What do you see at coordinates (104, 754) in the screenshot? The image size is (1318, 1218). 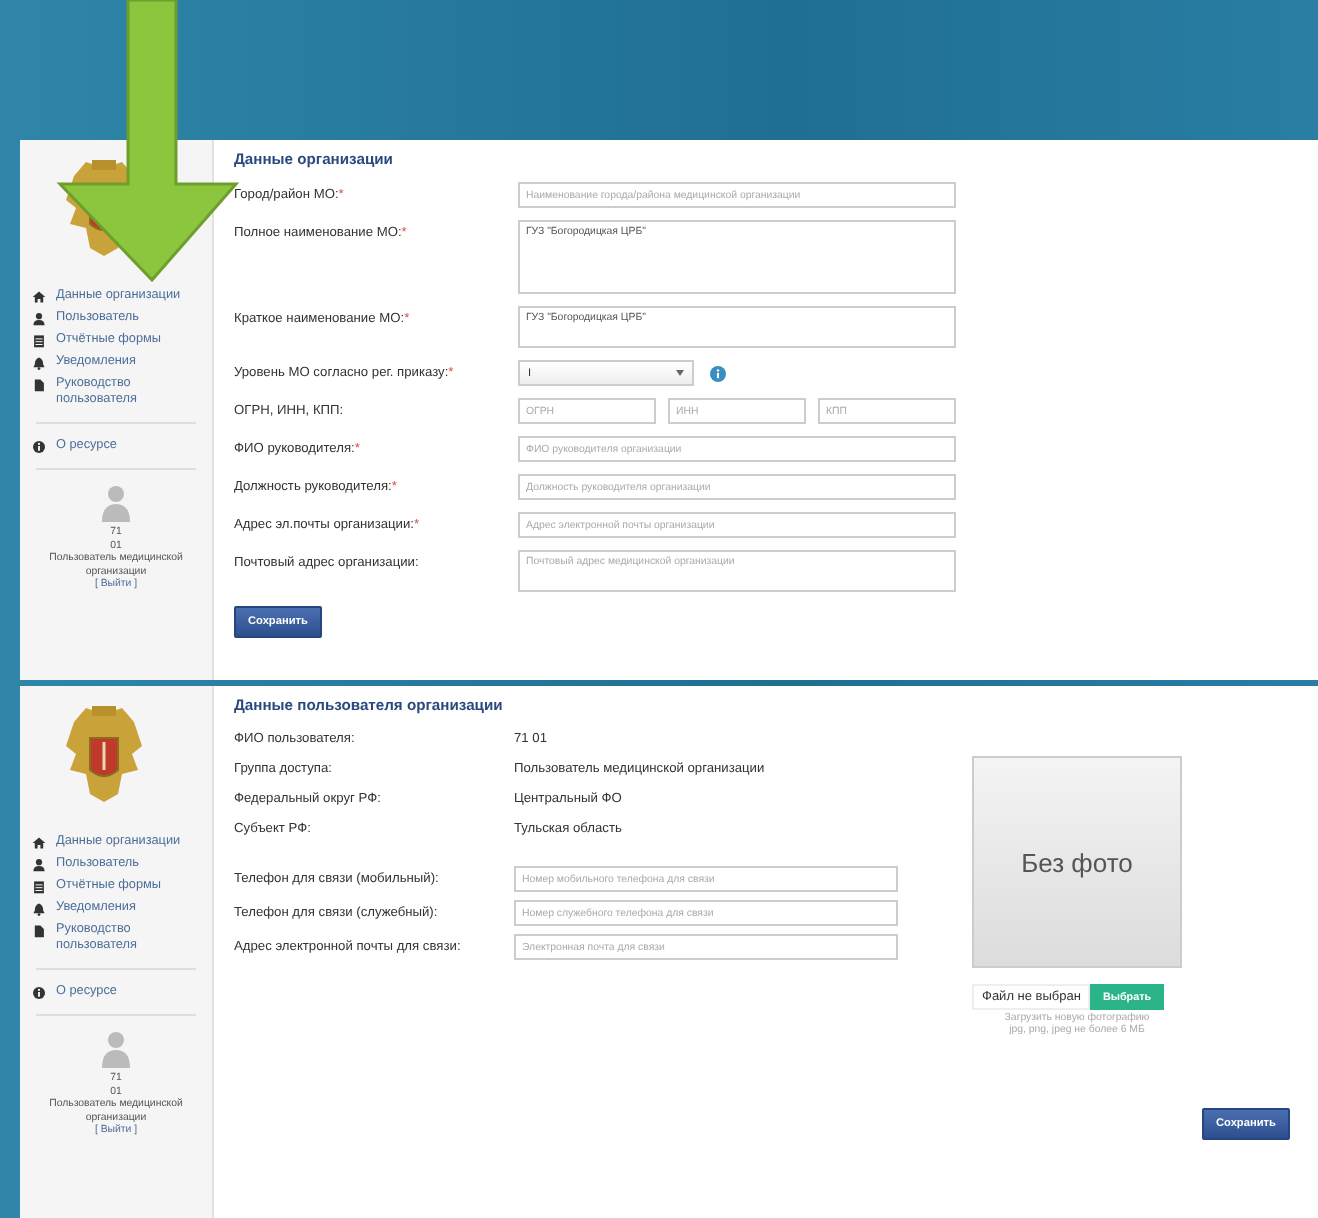 I see `emblem-icon` at bounding box center [104, 754].